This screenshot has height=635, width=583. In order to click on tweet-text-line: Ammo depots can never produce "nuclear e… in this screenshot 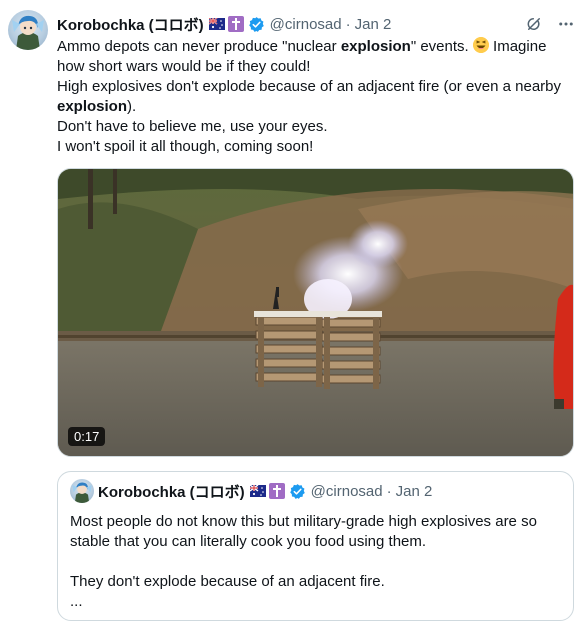, I will do `click(317, 57)`.